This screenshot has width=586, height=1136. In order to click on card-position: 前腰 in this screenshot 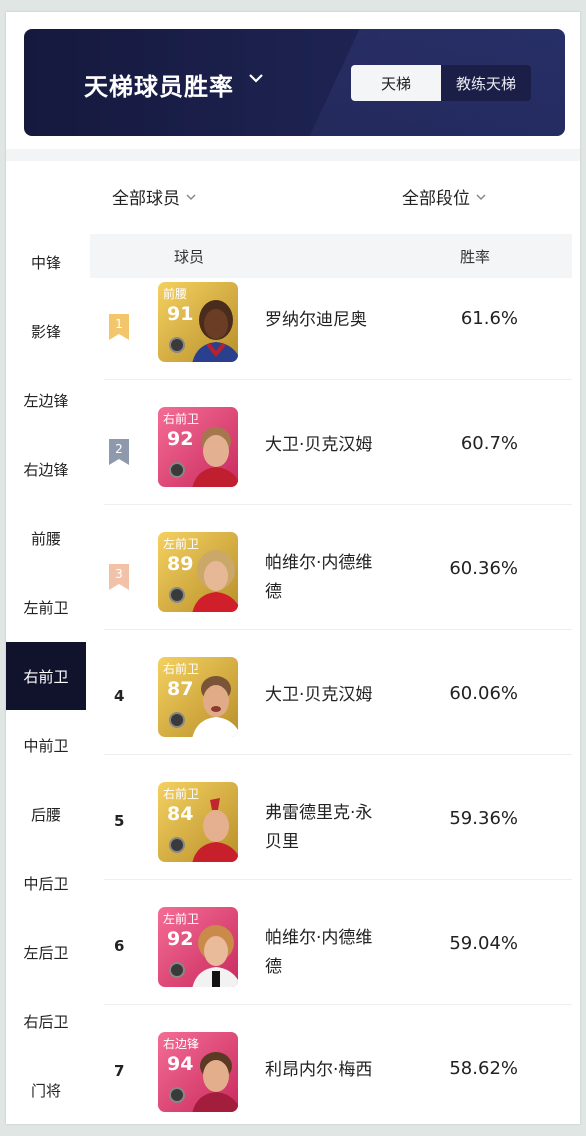, I will do `click(175, 294)`.